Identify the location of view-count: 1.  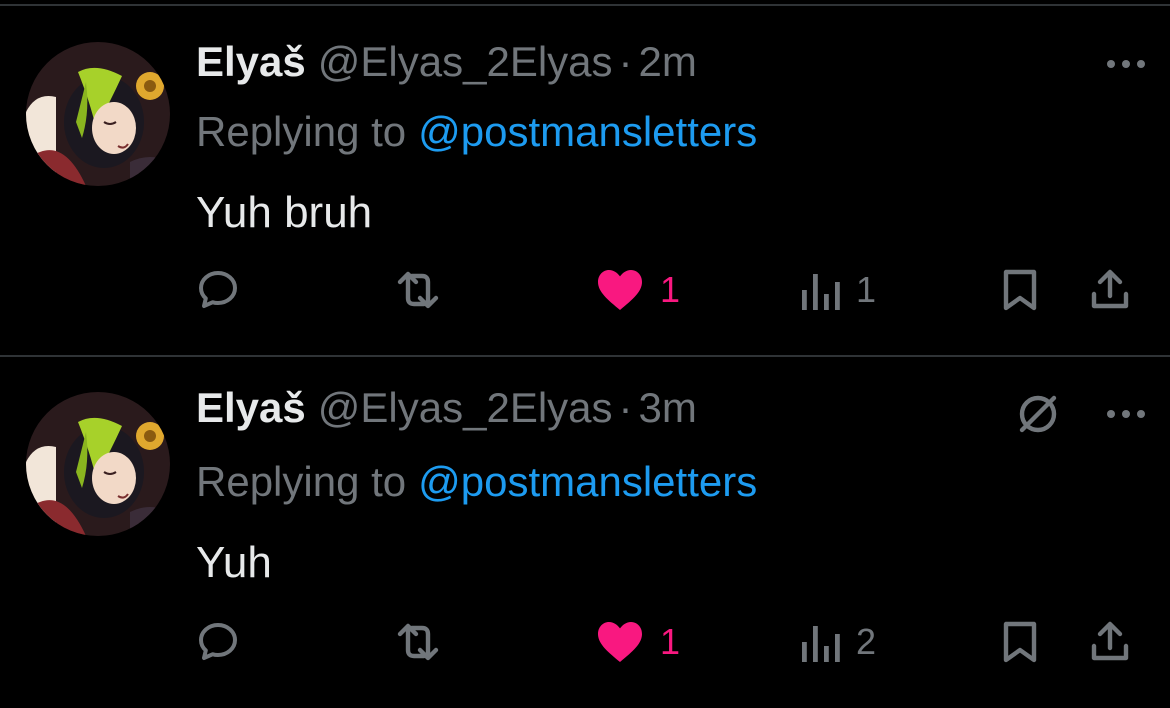
(866, 289).